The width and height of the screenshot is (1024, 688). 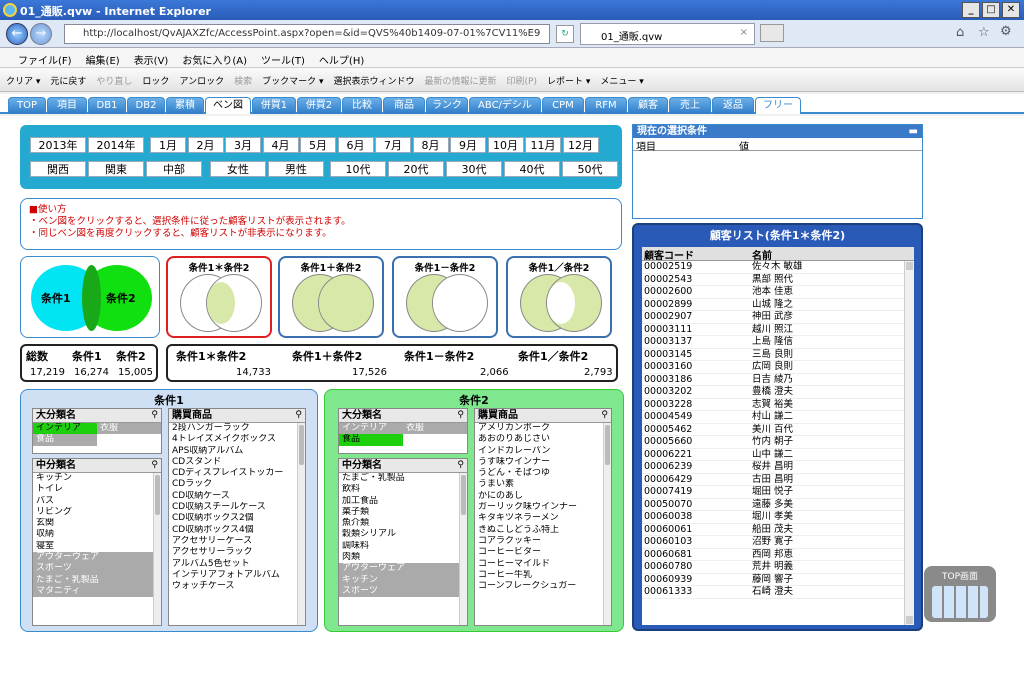 I want to click on list-item: インテリアフォトアルバム, so click(x=237, y=575).